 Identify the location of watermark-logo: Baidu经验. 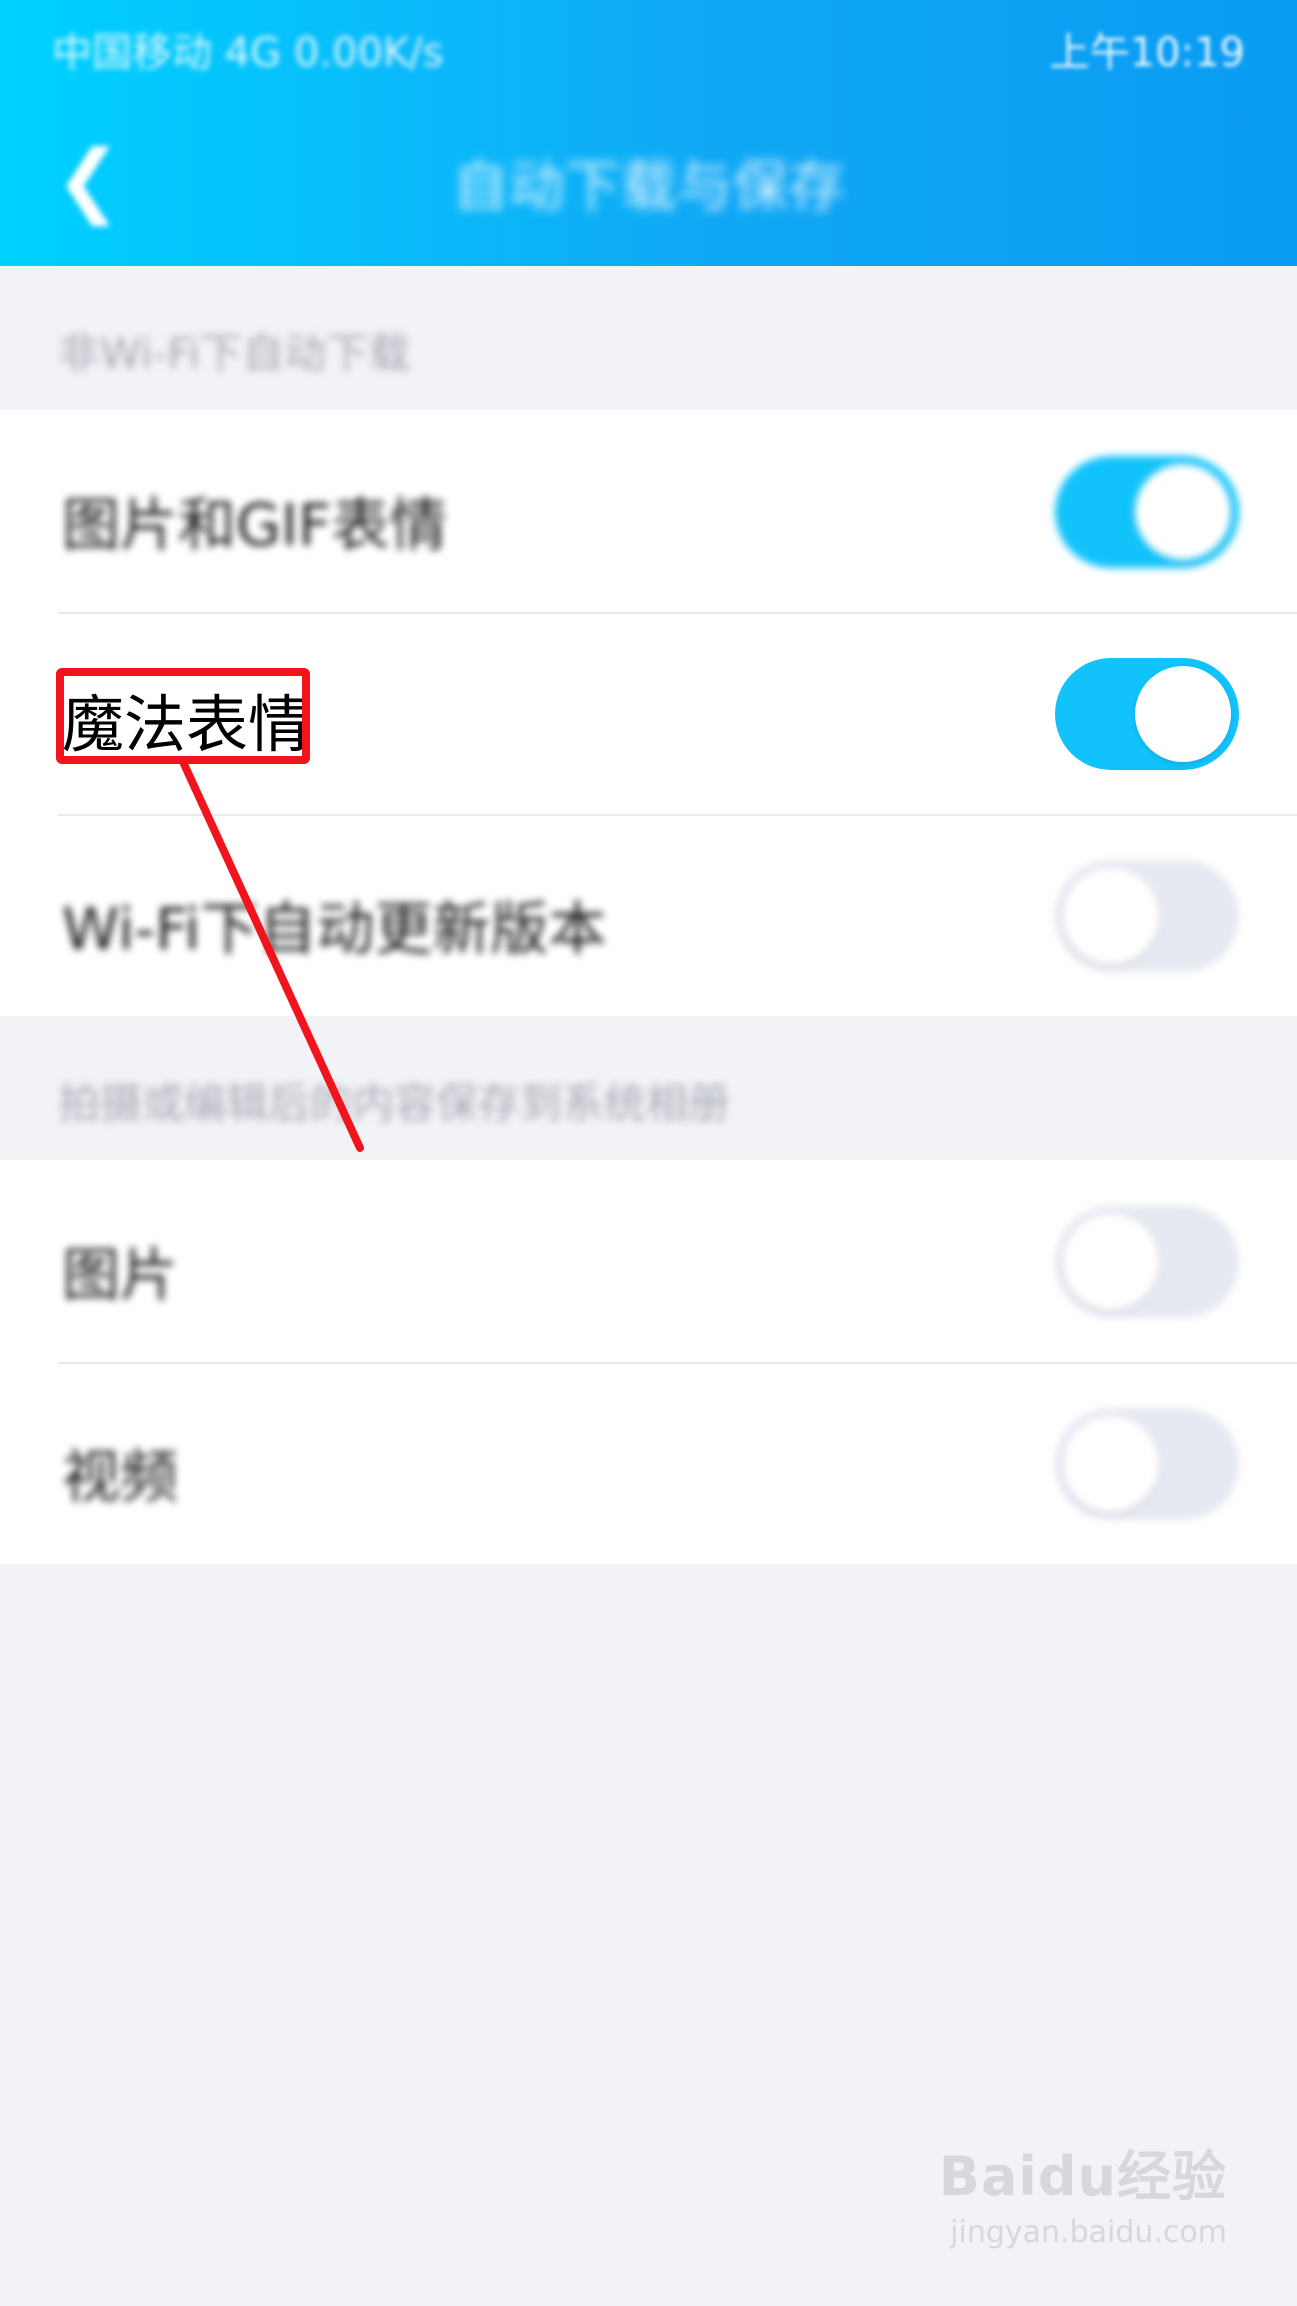
(1082, 2176).